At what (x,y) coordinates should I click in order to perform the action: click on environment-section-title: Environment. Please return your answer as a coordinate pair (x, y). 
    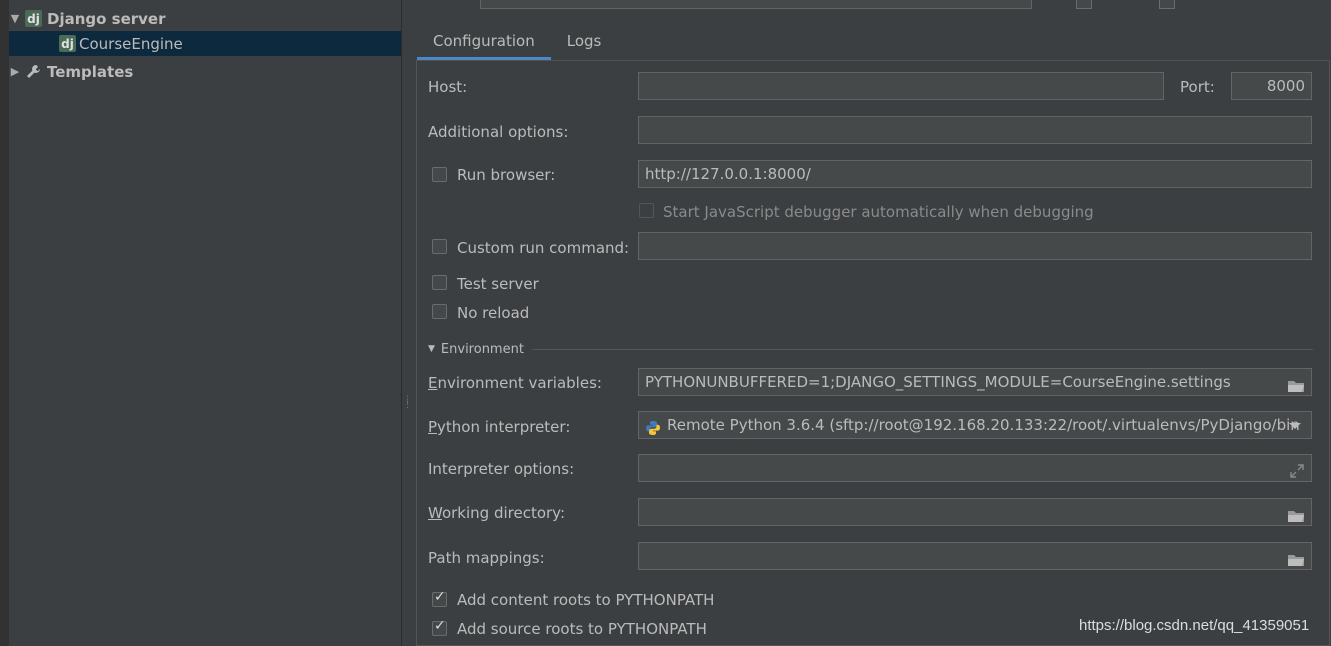
    Looking at the image, I should click on (482, 349).